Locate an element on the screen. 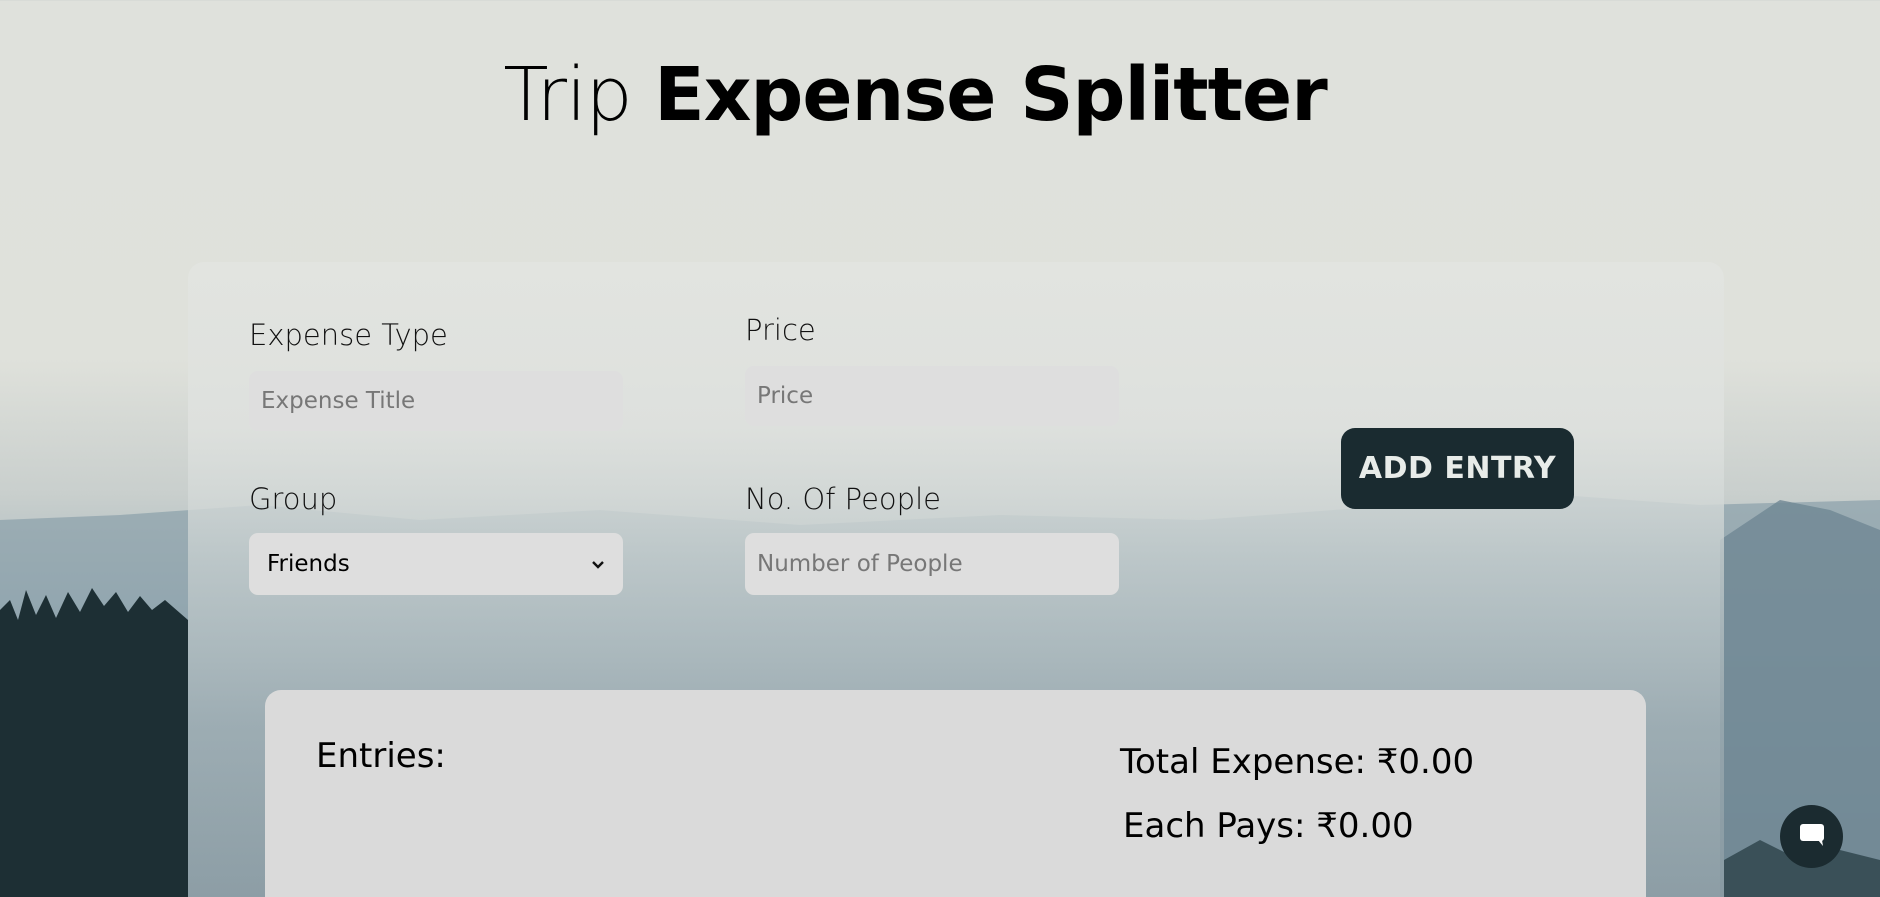 Image resolution: width=1880 pixels, height=897 pixels. expense-title-input is located at coordinates (436, 401).